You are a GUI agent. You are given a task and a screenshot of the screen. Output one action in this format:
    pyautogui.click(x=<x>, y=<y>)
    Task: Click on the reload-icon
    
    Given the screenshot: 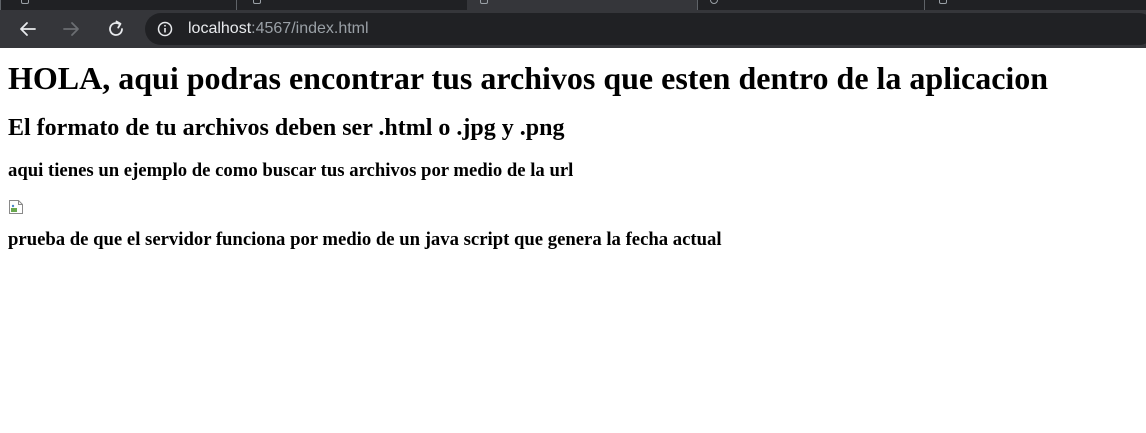 What is the action you would take?
    pyautogui.click(x=116, y=28)
    